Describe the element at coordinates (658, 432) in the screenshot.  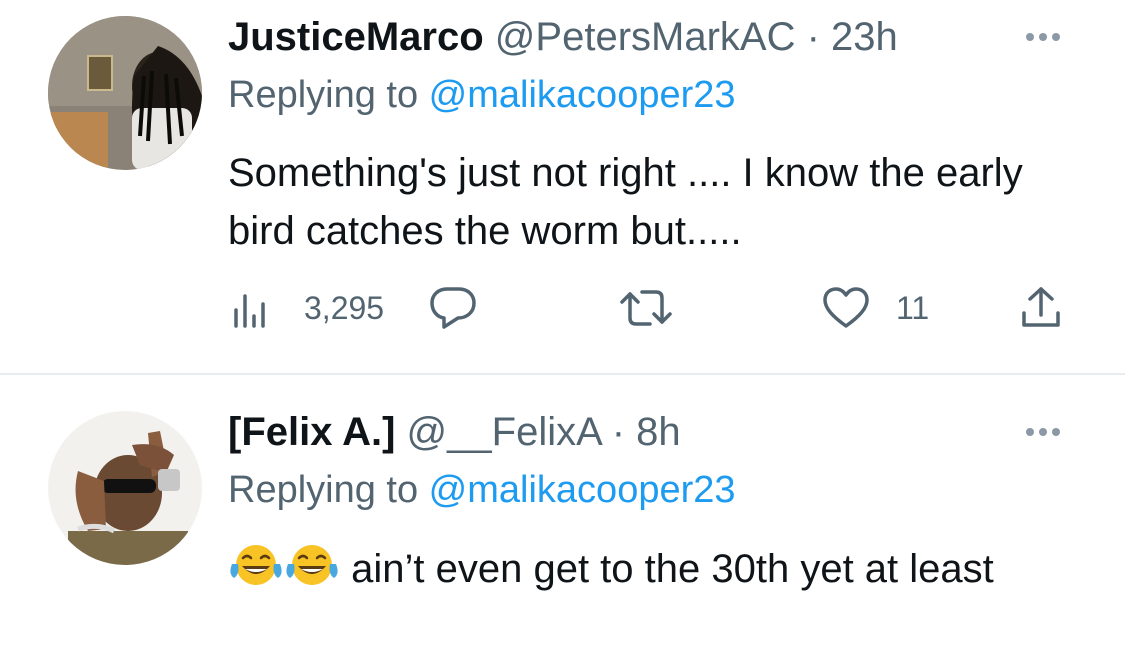
I see `tweet-time: 8h` at that location.